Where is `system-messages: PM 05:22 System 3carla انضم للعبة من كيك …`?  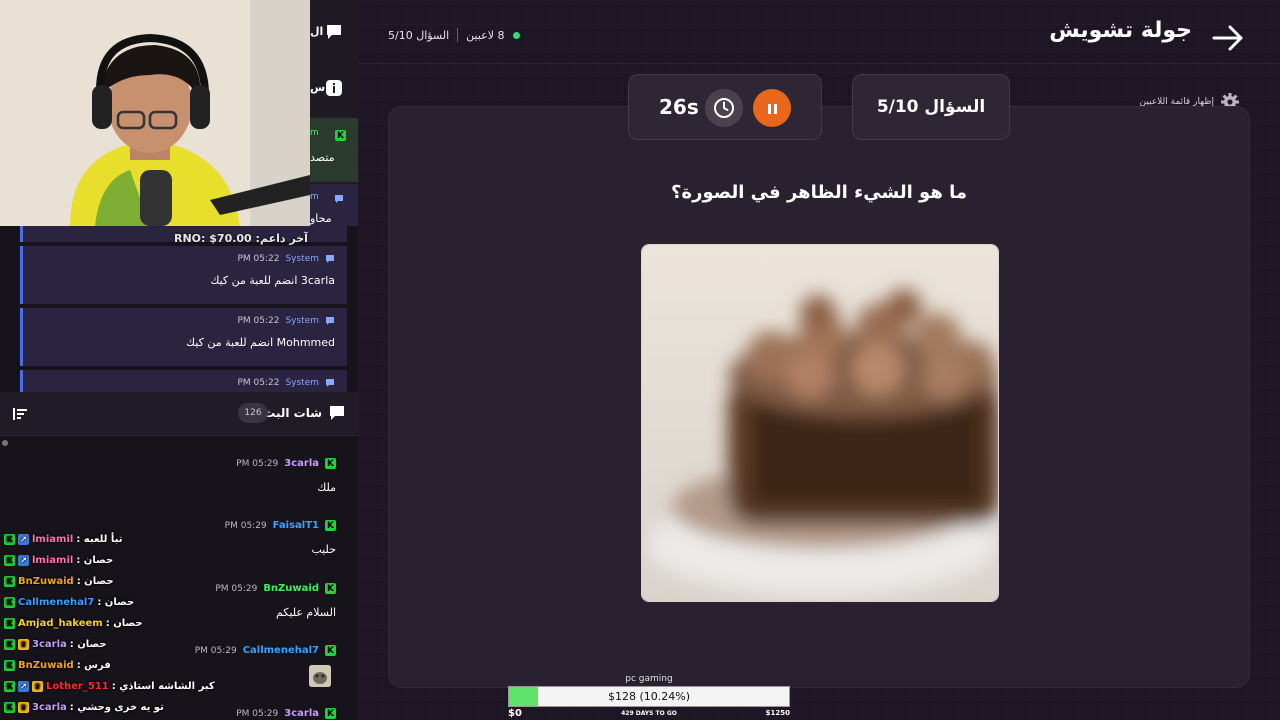
system-messages: PM 05:22 System 3carla انضم للعبة من كيك … is located at coordinates (179, 309).